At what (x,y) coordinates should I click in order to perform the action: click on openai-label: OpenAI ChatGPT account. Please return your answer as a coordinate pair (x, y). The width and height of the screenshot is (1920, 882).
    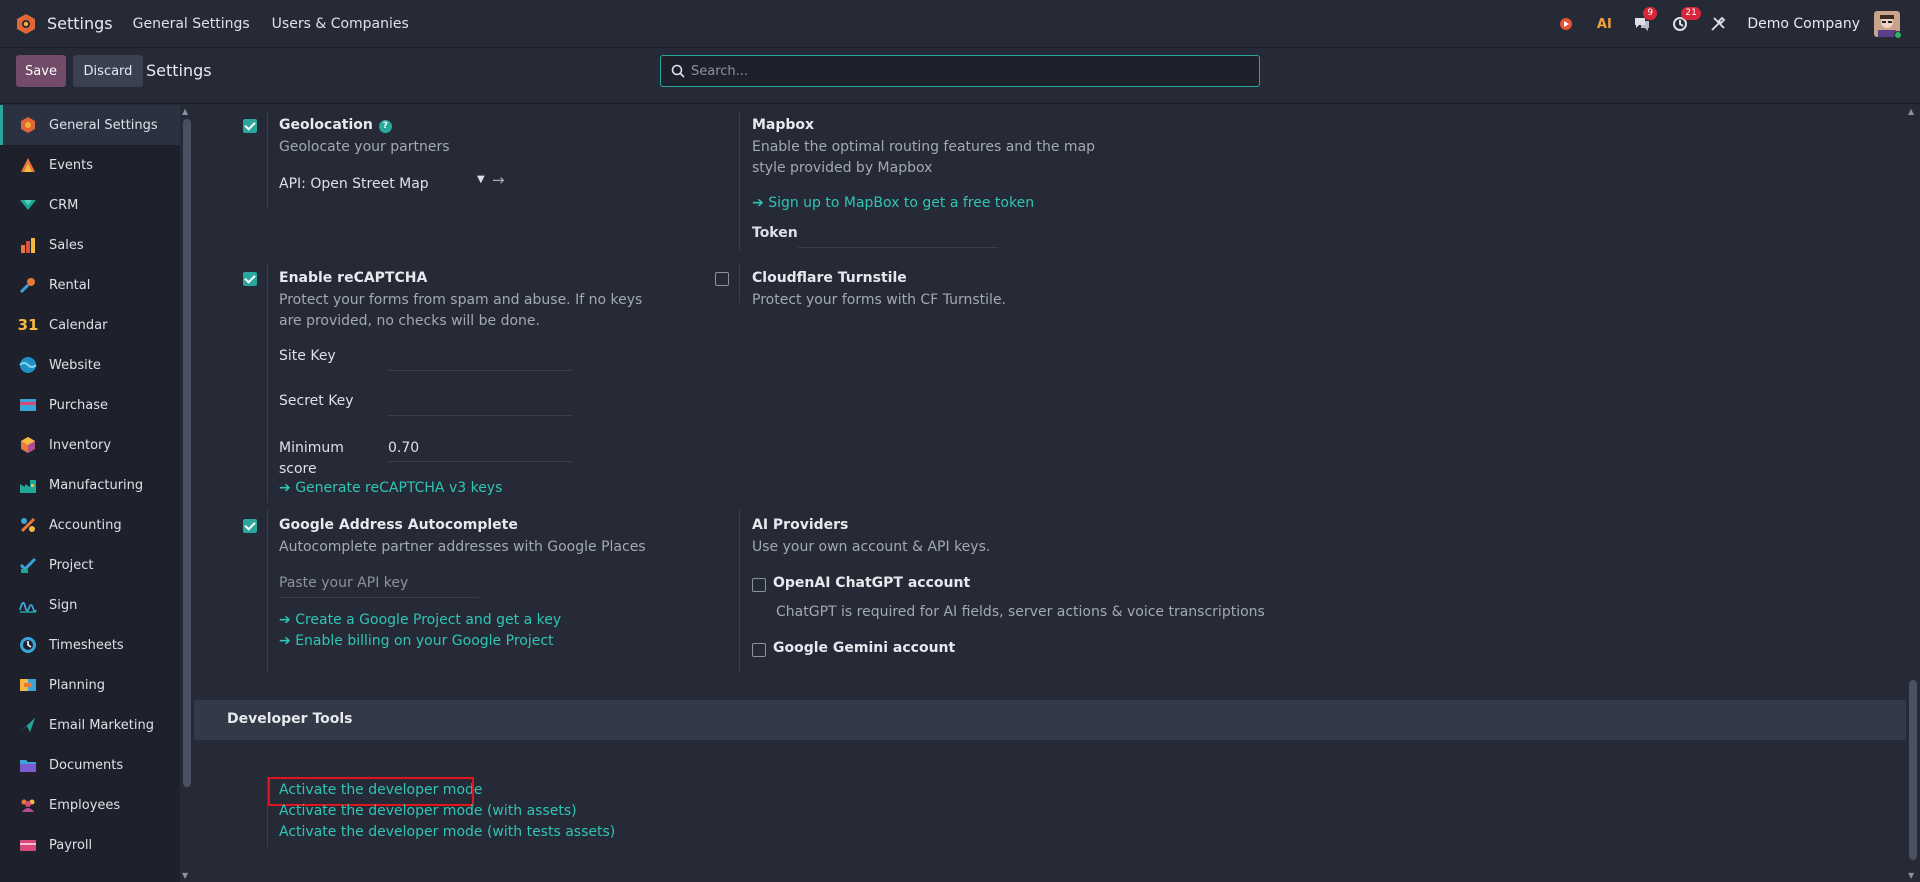
    Looking at the image, I should click on (871, 583).